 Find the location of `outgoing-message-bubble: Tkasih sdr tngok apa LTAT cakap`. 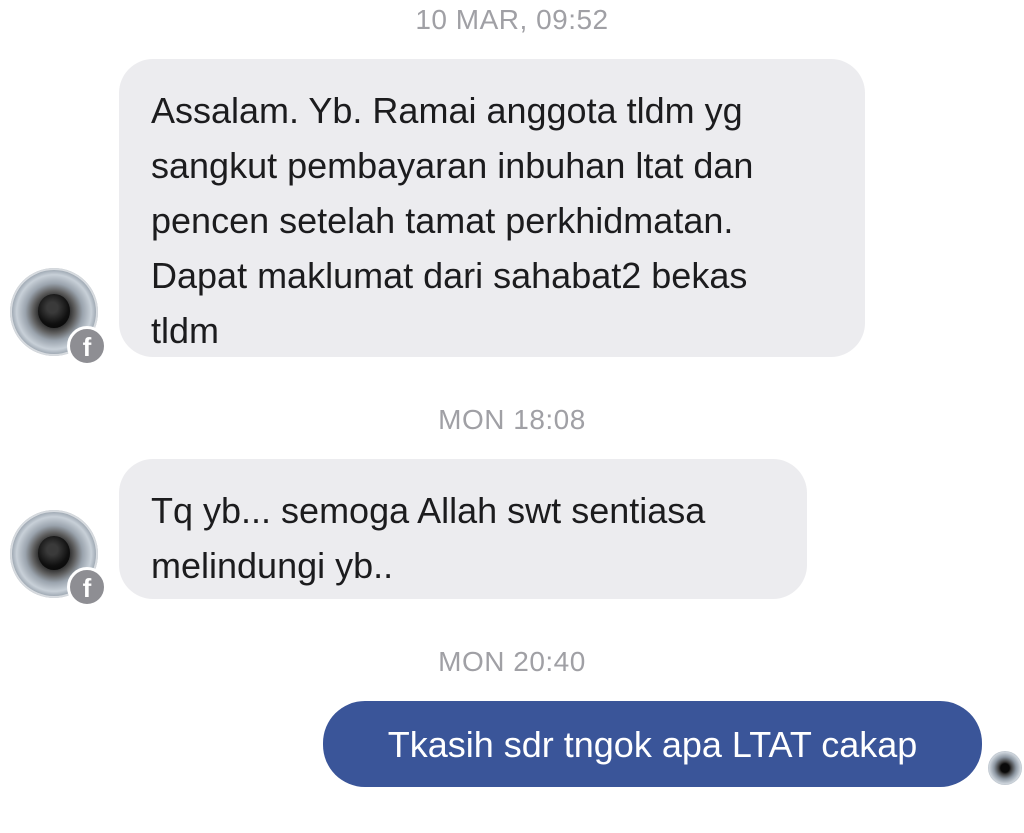

outgoing-message-bubble: Tkasih sdr tngok apa LTAT cakap is located at coordinates (652, 744).